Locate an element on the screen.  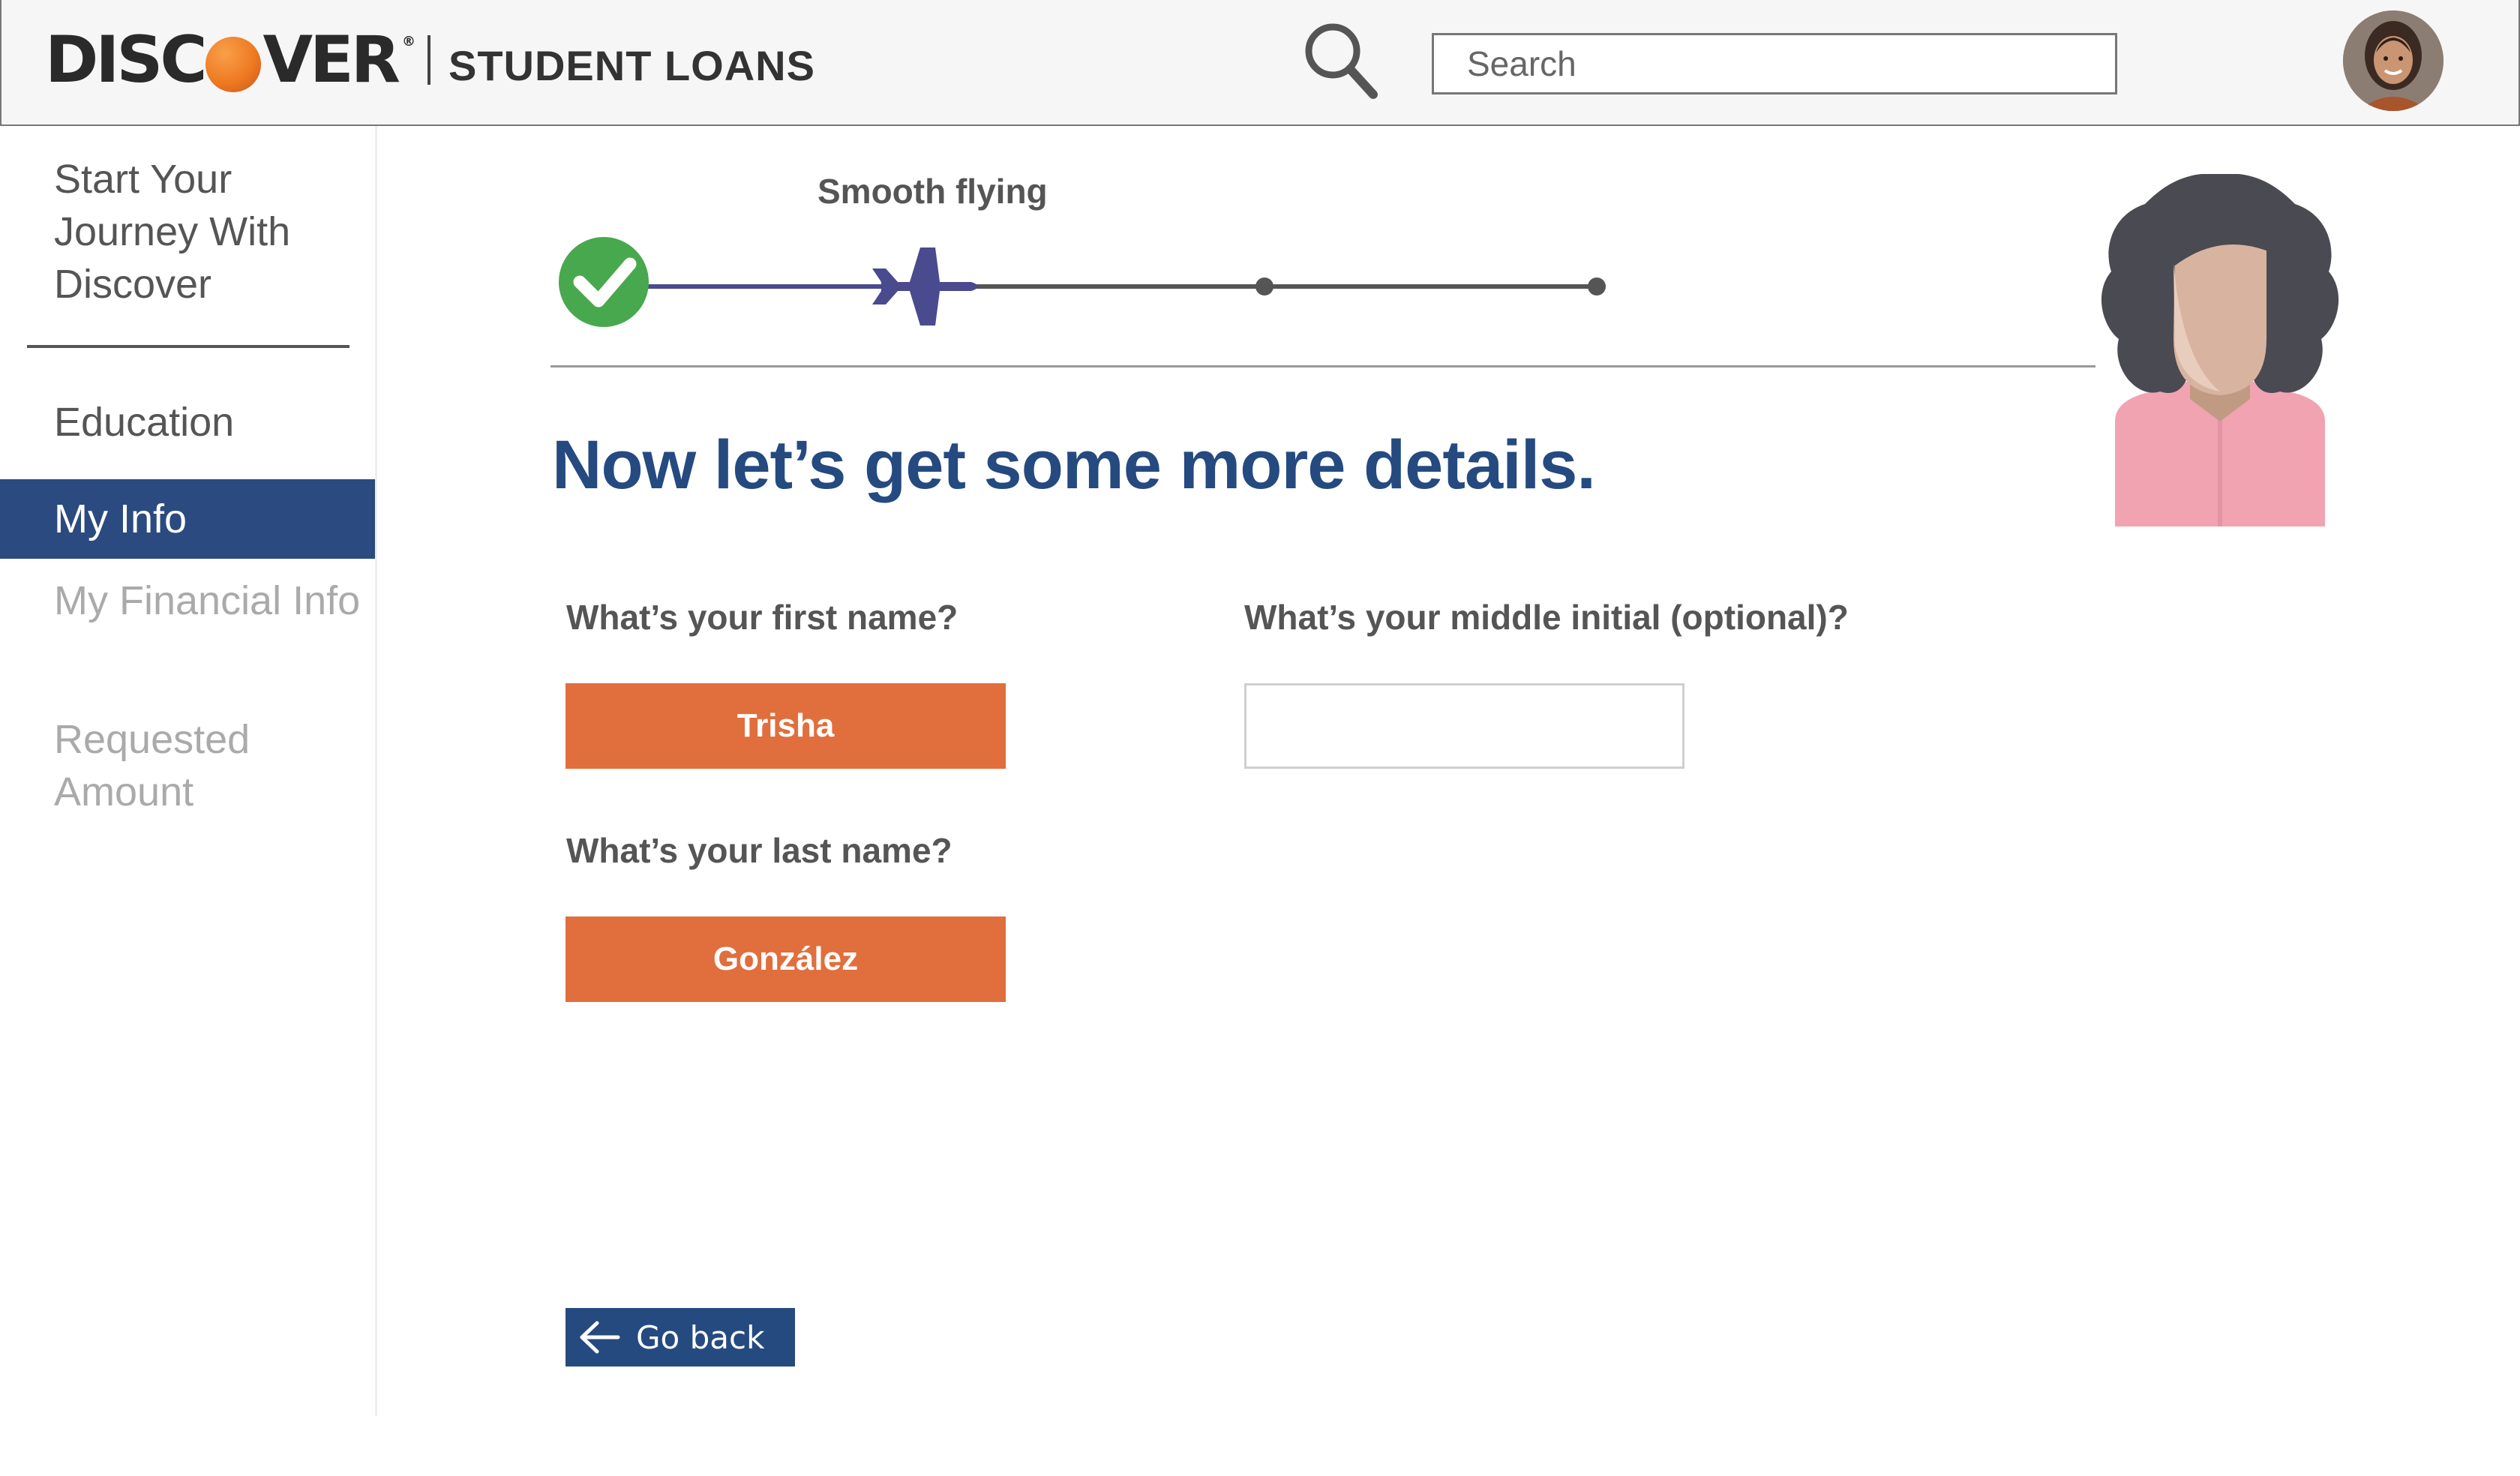
middle-initial-field is located at coordinates (1464, 726).